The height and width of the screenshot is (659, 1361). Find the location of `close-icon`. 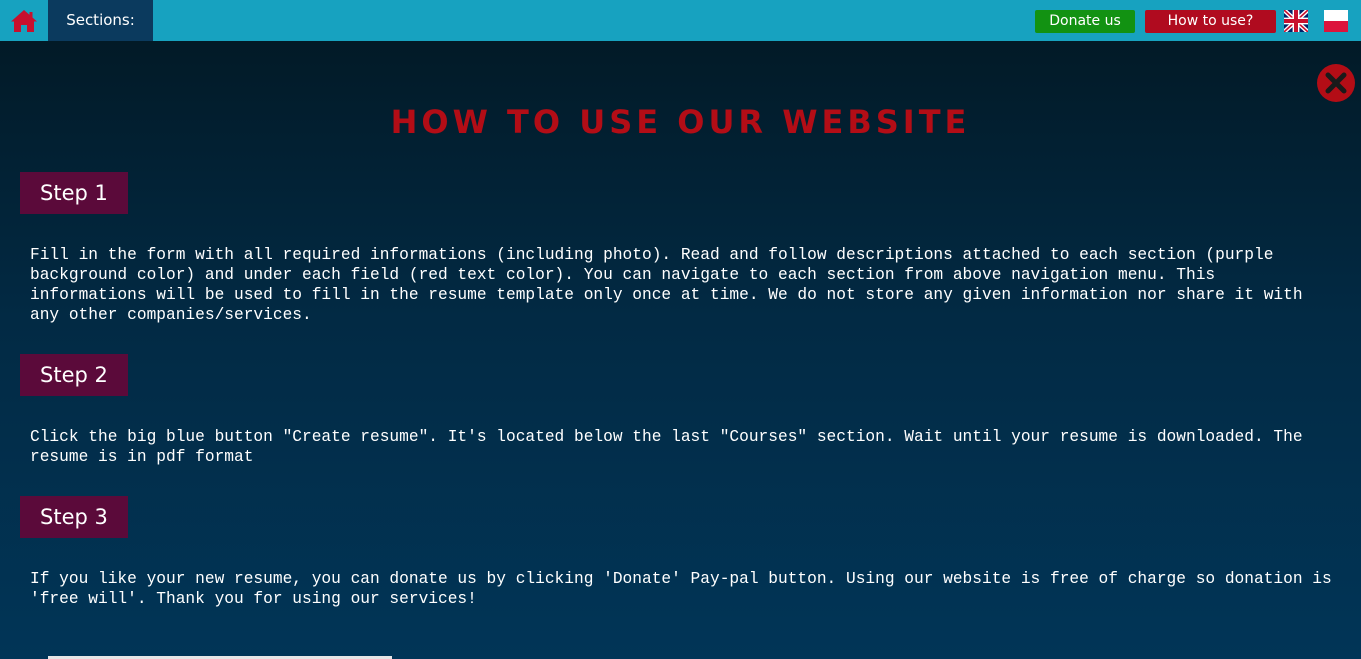

close-icon is located at coordinates (1336, 83).